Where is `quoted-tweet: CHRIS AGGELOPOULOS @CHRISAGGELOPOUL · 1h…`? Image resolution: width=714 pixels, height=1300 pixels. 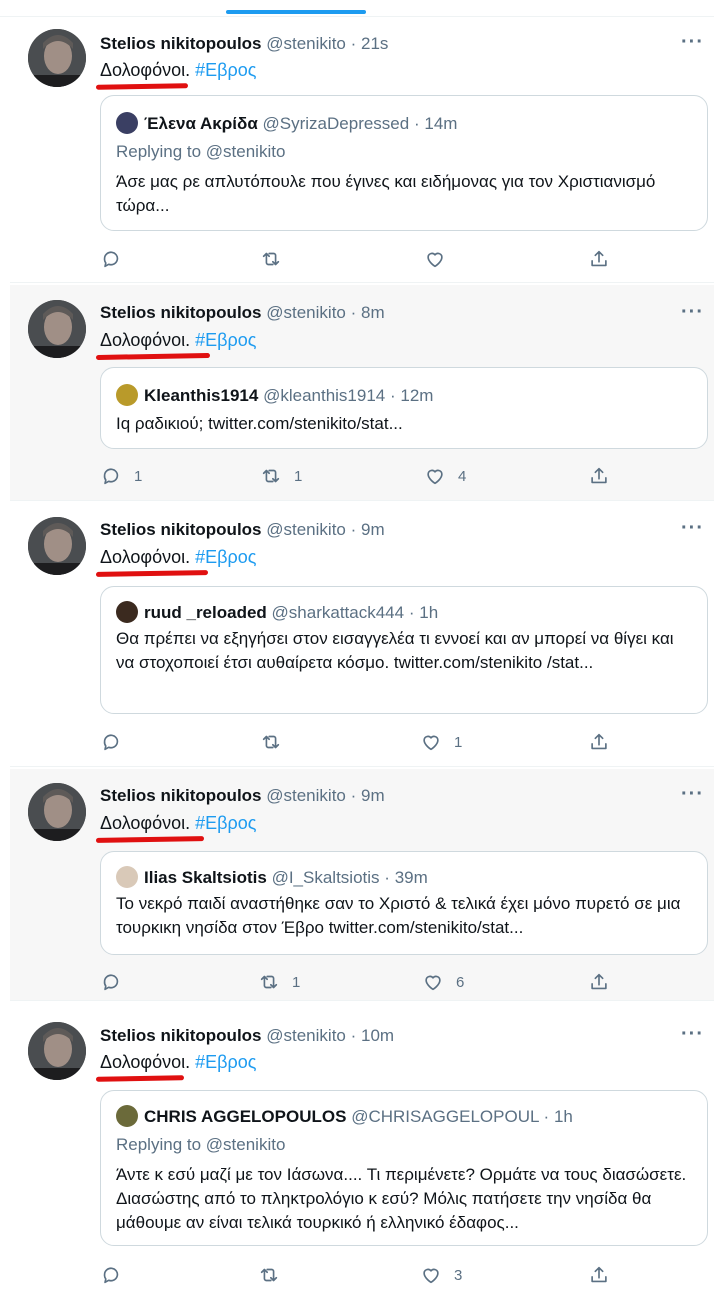 quoted-tweet: CHRIS AGGELOPOULOS @CHRISAGGELOPOUL · 1h… is located at coordinates (404, 1168).